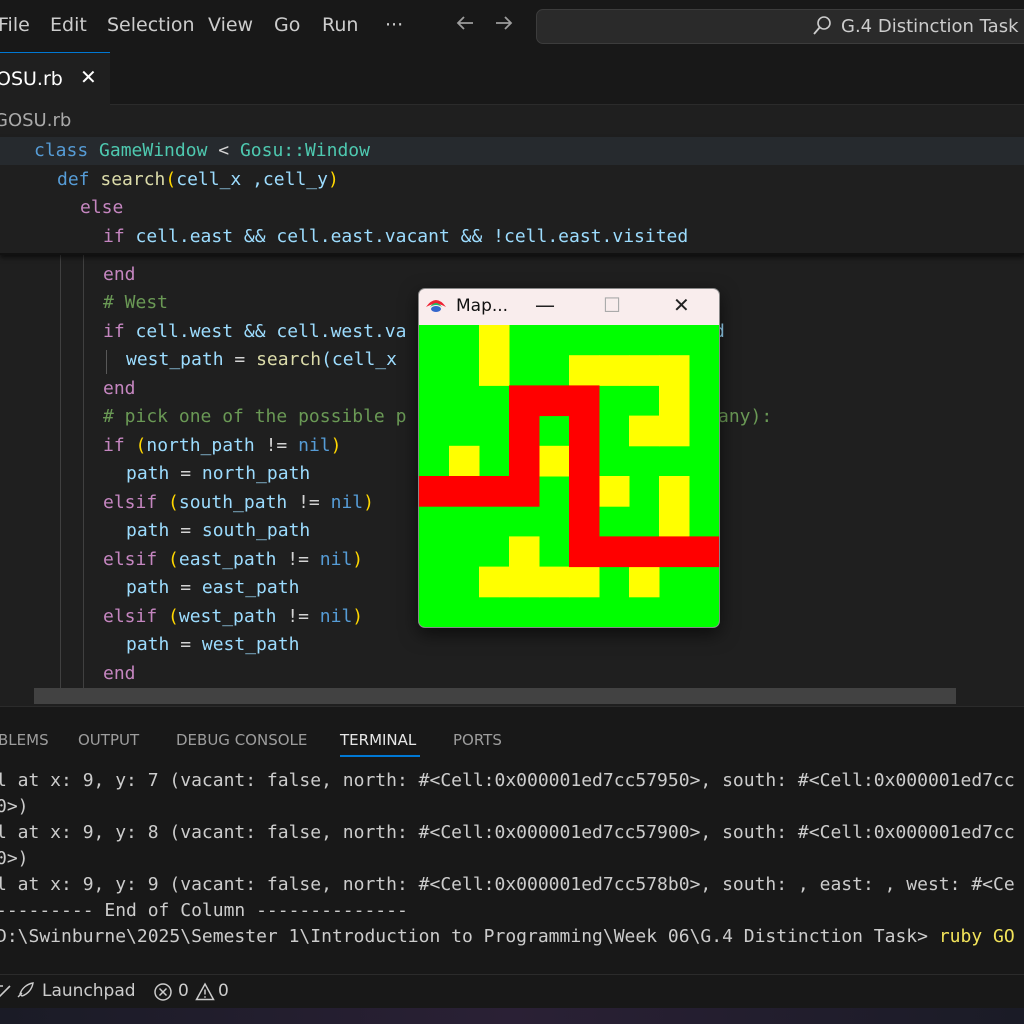 This screenshot has width=1024, height=1024. What do you see at coordinates (101, 207) in the screenshot?
I see `sticky-line-else: else` at bounding box center [101, 207].